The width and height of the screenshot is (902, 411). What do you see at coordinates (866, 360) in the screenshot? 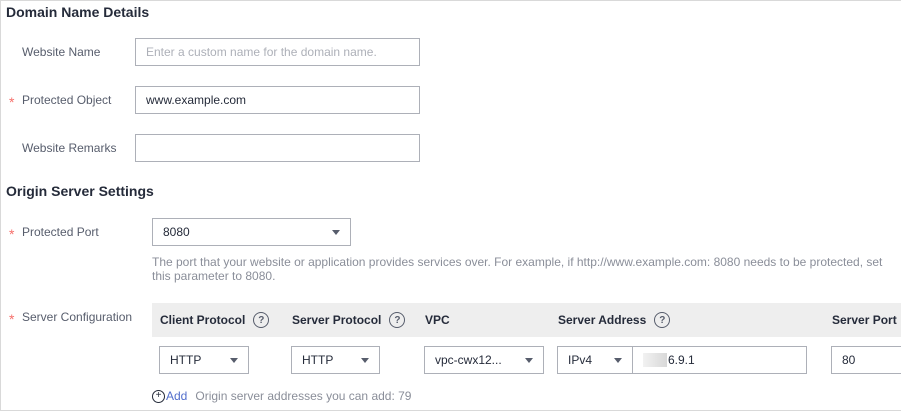
I see `server-port-input: 80` at bounding box center [866, 360].